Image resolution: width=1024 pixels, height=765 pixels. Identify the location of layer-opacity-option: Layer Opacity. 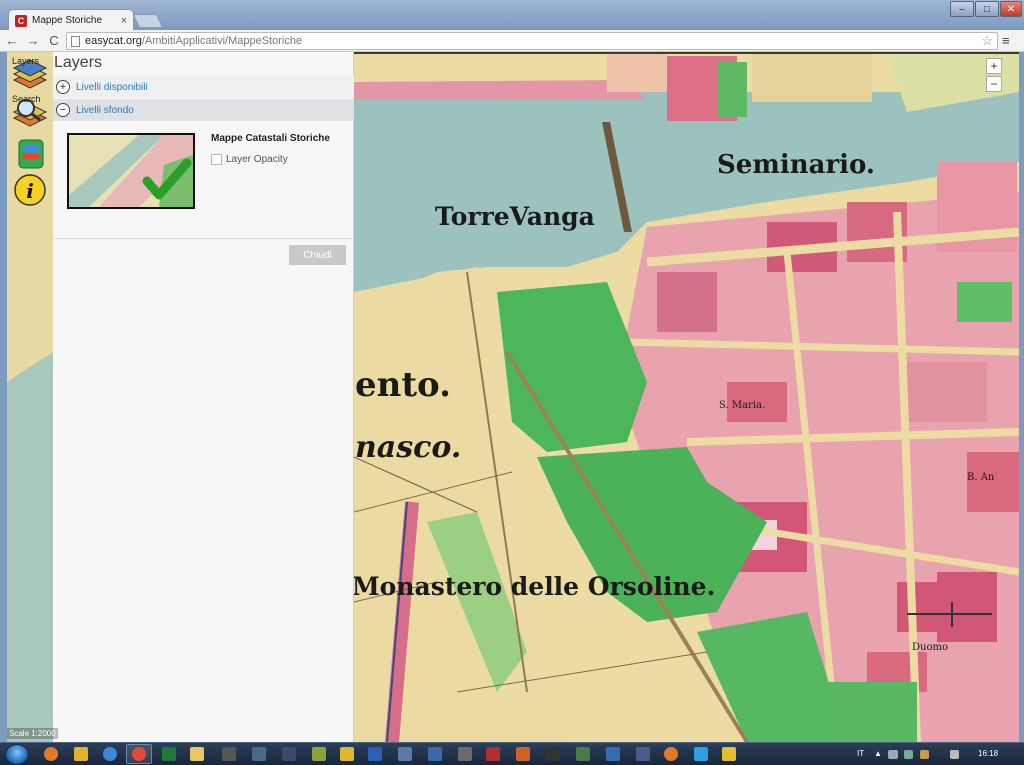
(249, 159).